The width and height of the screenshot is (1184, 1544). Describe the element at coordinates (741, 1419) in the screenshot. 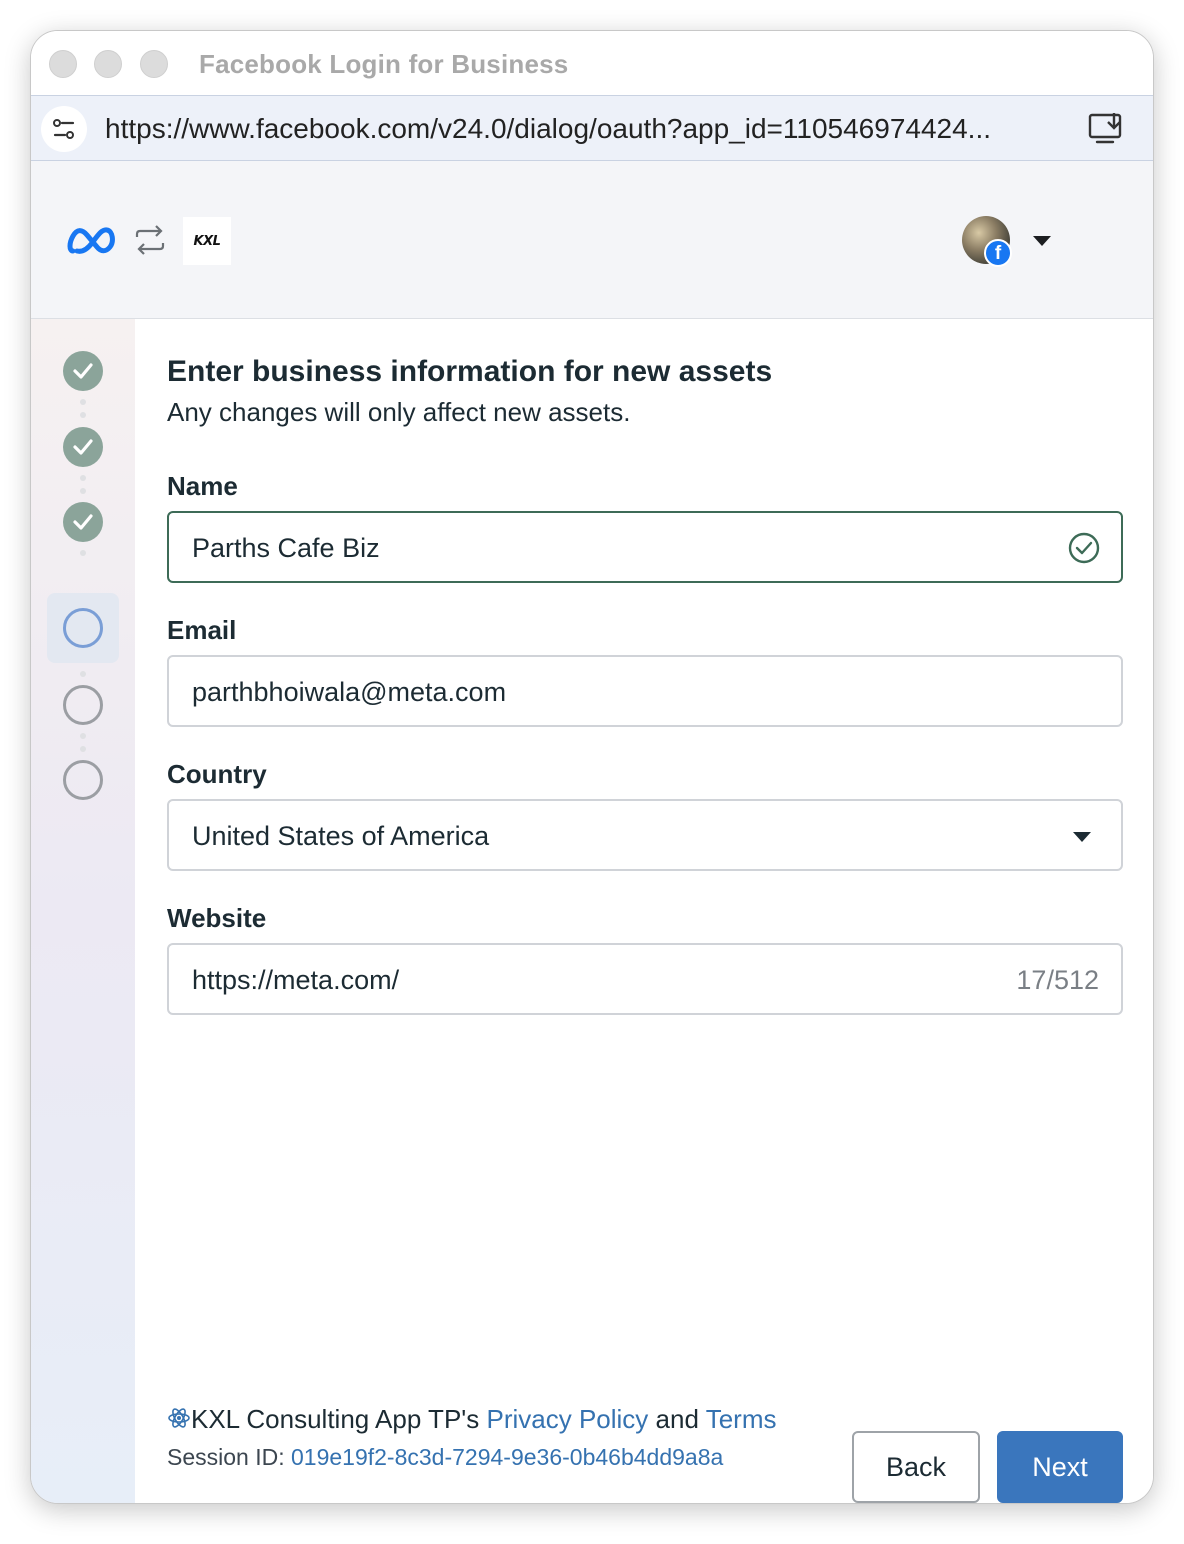

I see `terms-link: Terms` at that location.